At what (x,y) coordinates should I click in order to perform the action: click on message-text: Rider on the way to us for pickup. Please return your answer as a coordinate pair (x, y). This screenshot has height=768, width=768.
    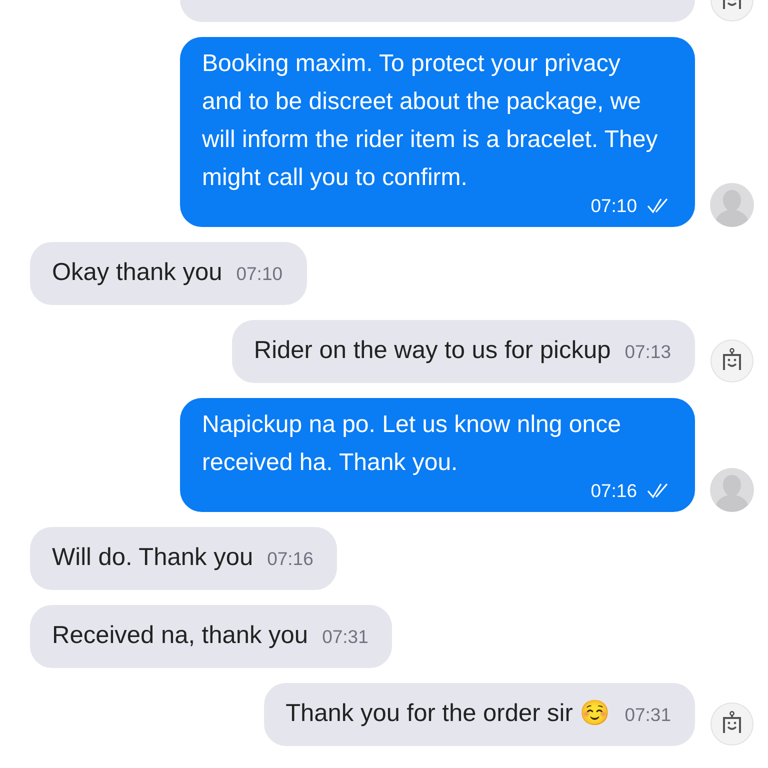
    Looking at the image, I should click on (432, 350).